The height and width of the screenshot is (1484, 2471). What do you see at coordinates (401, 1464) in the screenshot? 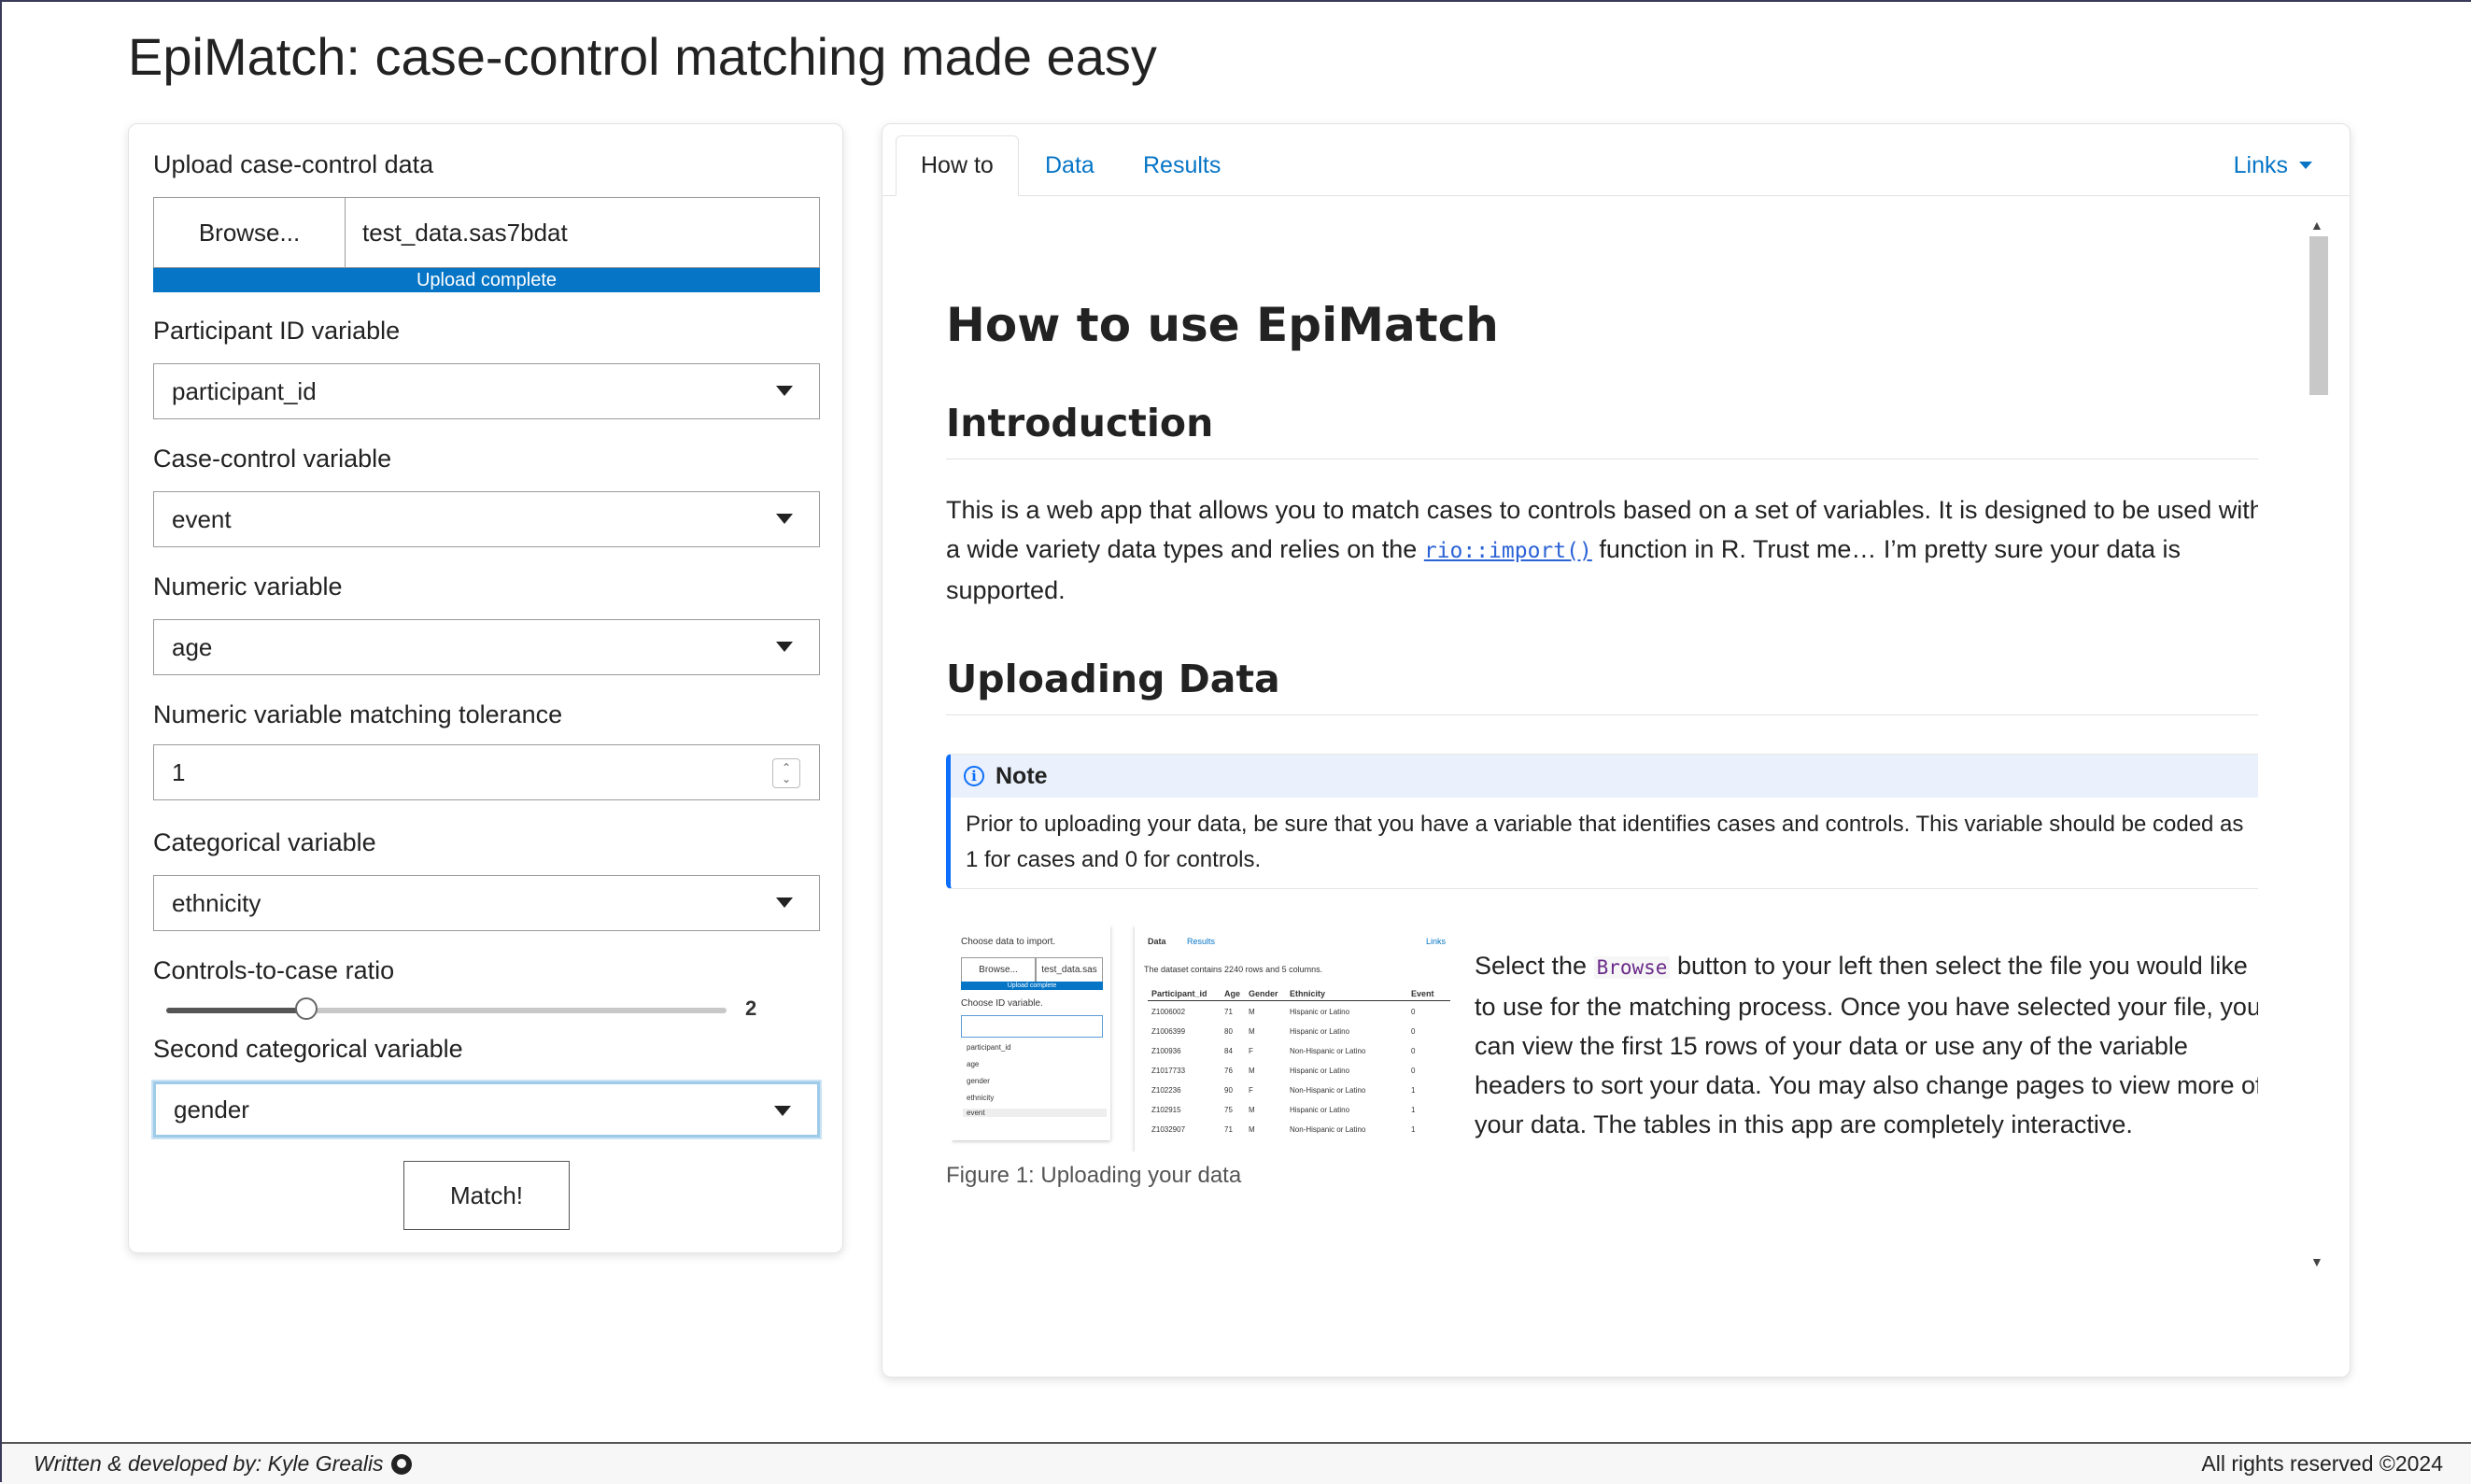
I see `github-icon` at bounding box center [401, 1464].